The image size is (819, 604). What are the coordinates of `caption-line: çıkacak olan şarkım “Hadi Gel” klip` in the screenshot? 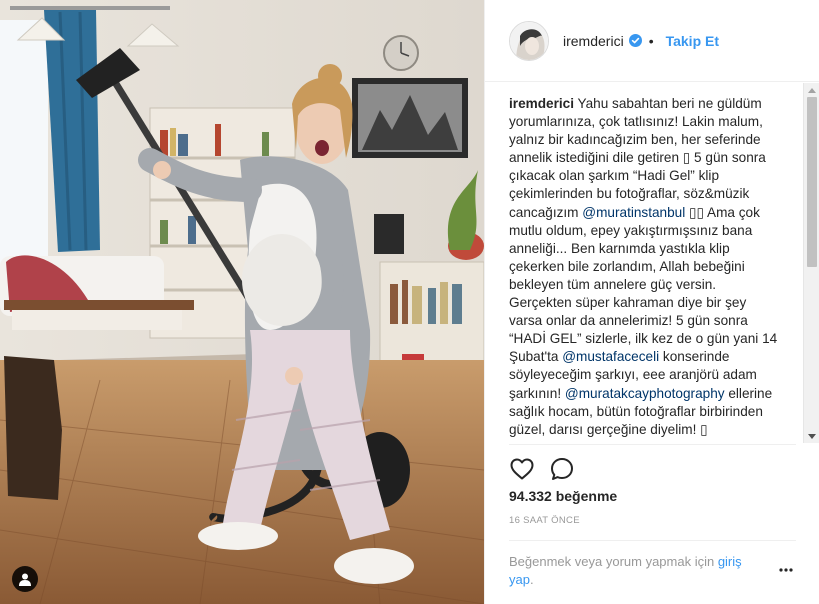 It's located at (649, 176).